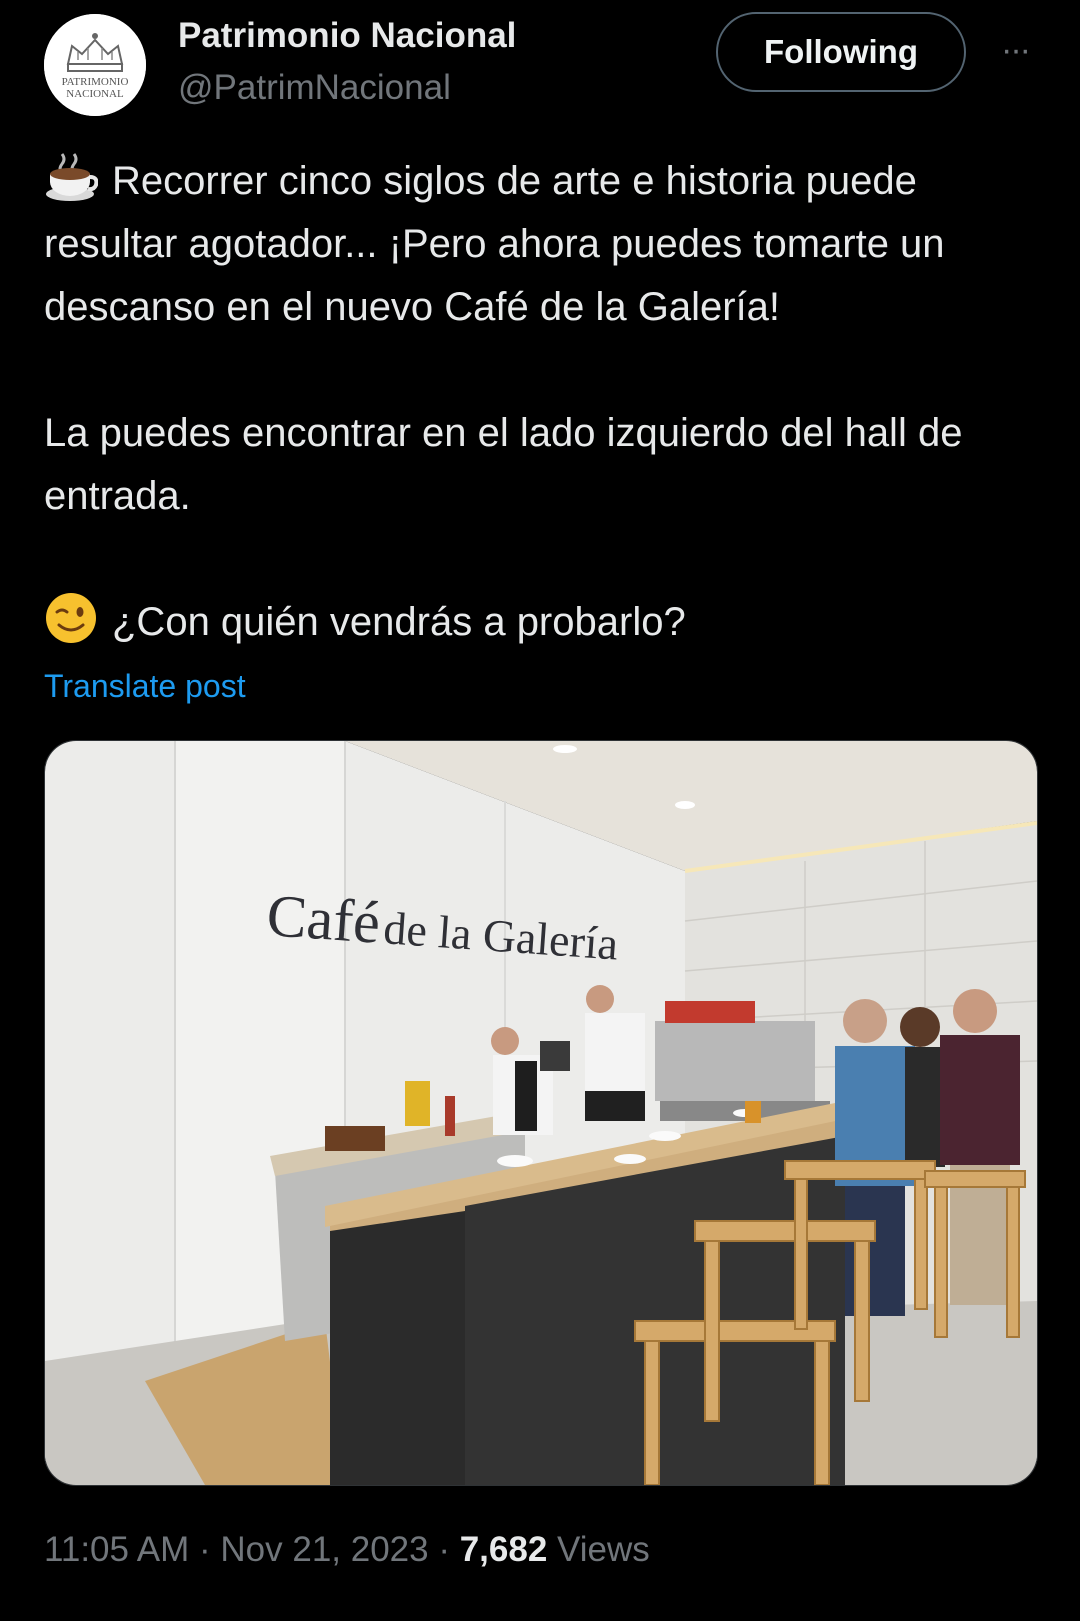 Image resolution: width=1080 pixels, height=1621 pixels. Describe the element at coordinates (399, 622) in the screenshot. I see `post-paragraph-3-text: ¿Con quién vendrás a probarlo?` at that location.